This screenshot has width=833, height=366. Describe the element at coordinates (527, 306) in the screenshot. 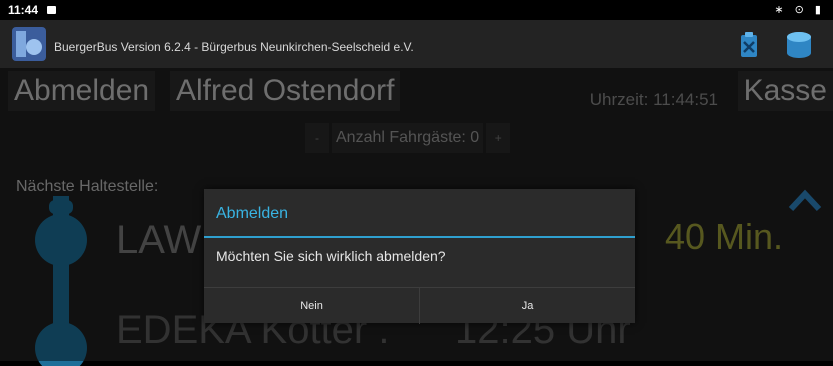

I see `yes-button: Ja` at that location.